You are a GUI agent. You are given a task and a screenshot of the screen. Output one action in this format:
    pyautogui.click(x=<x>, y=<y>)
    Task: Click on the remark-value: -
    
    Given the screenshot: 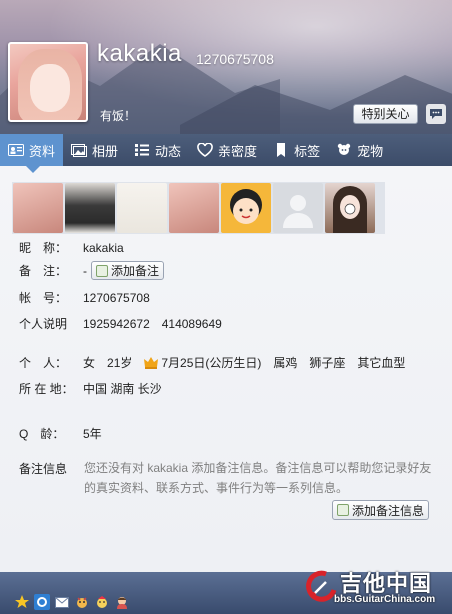 What is the action you would take?
    pyautogui.click(x=85, y=270)
    